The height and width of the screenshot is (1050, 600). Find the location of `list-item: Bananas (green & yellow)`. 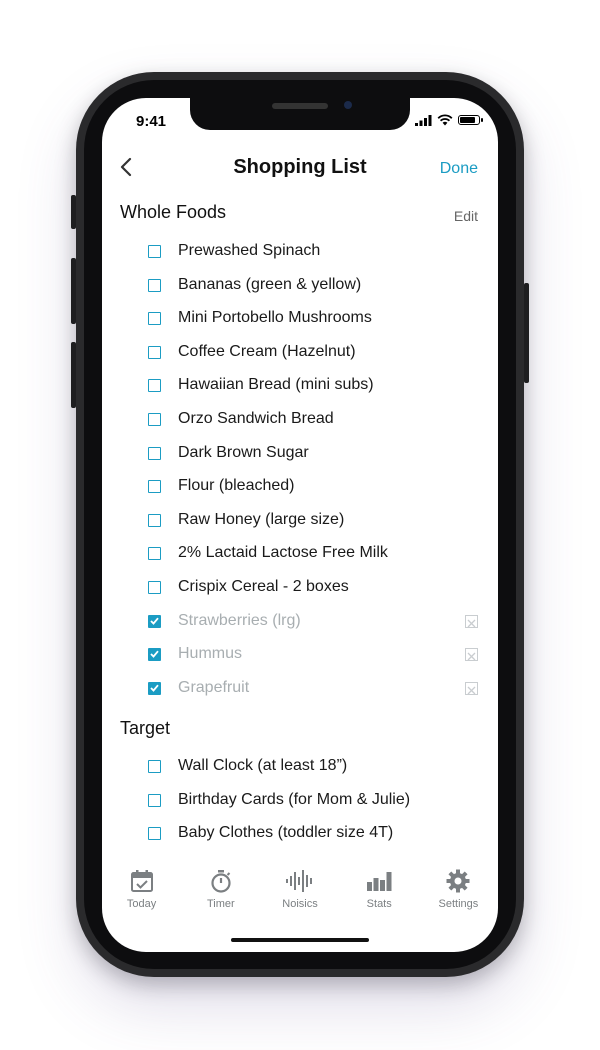

list-item: Bananas (green & yellow) is located at coordinates (313, 285).